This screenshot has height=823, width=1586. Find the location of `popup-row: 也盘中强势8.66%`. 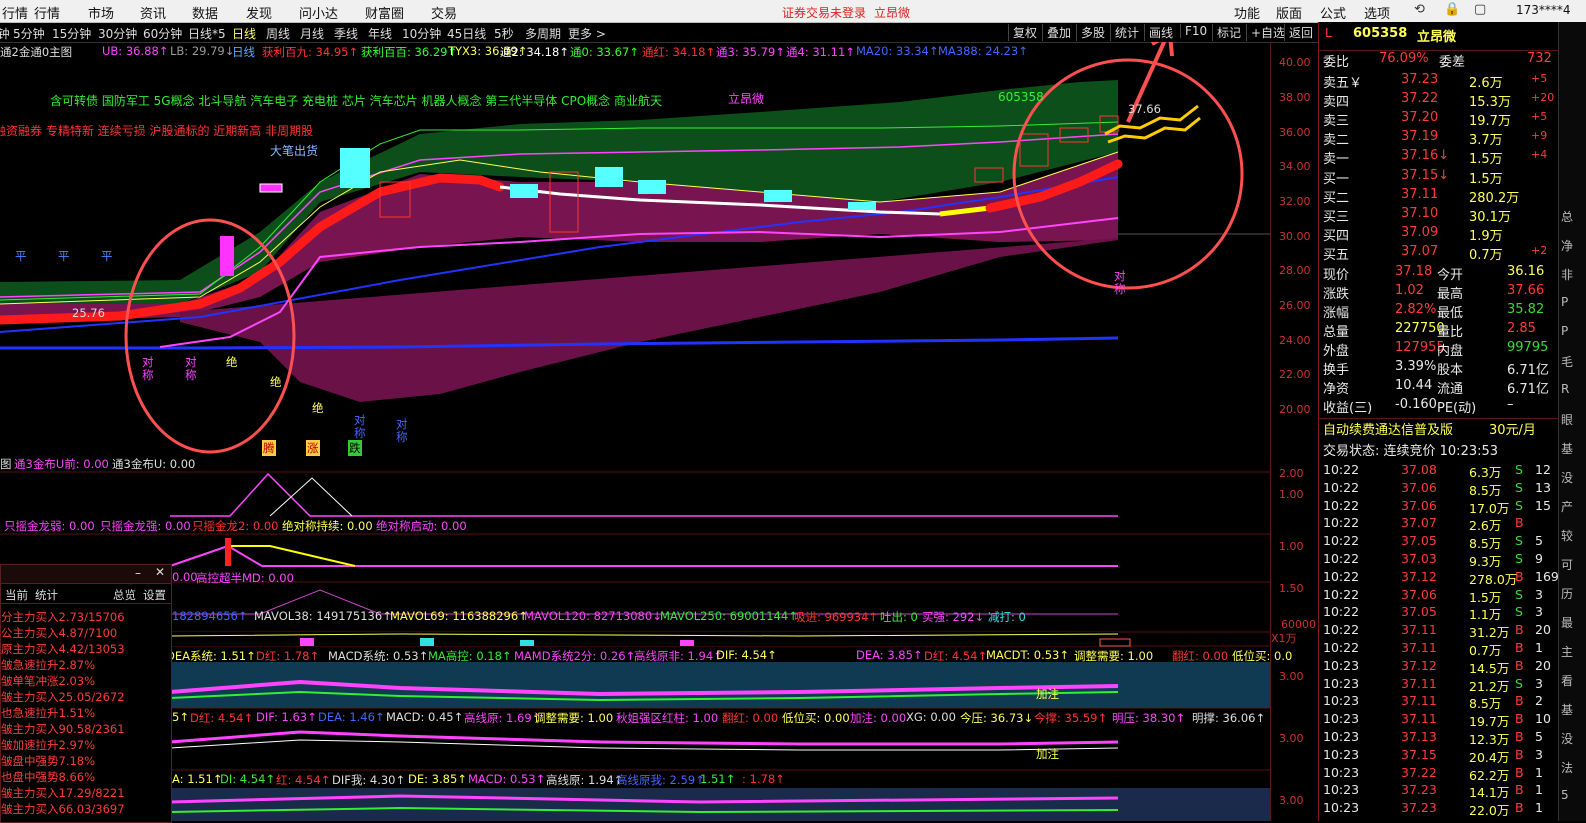

popup-row: 也盘中强势8.66% is located at coordinates (86, 777).